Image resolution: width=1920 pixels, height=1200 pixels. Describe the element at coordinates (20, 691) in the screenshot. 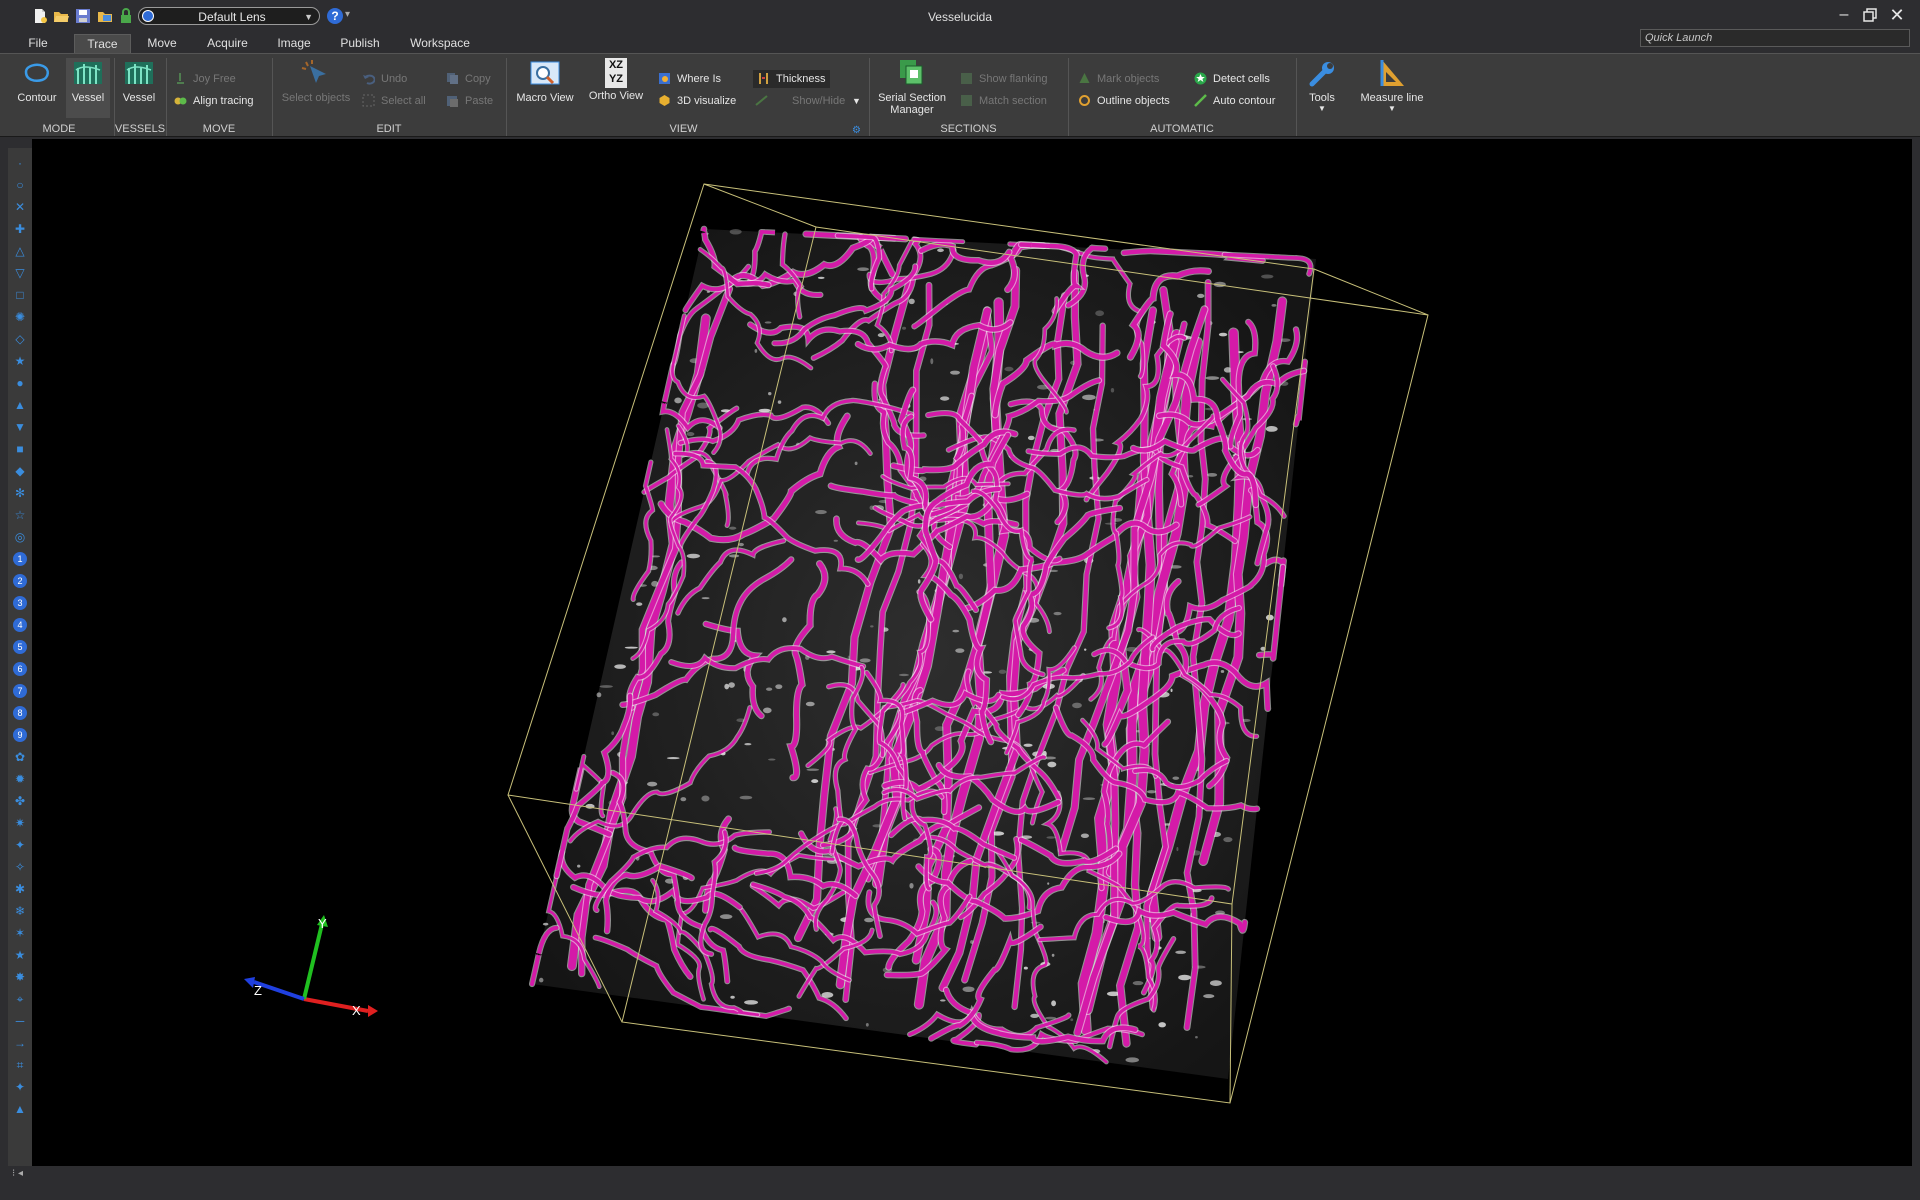

I see `marker-7-icon: 7` at that location.